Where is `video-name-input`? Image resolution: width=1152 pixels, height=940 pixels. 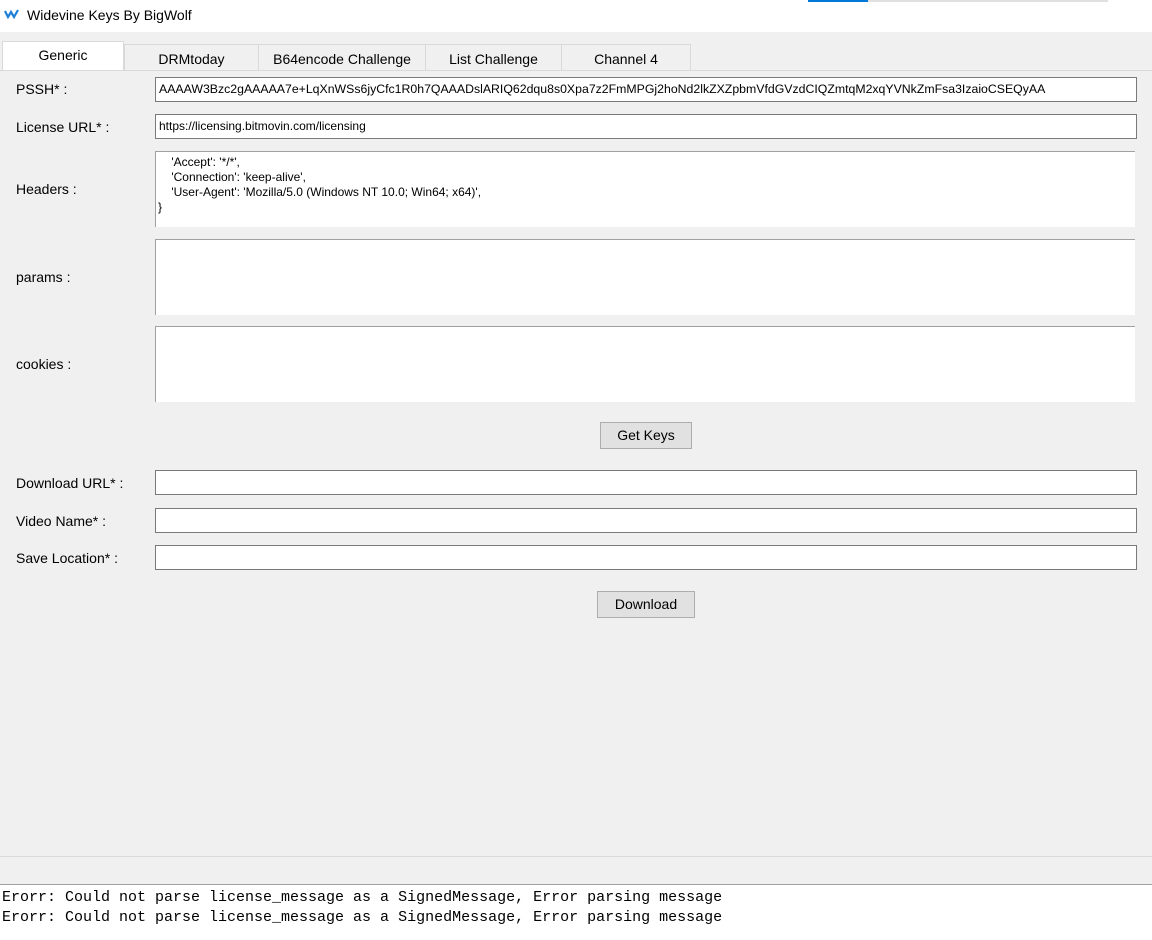 video-name-input is located at coordinates (646, 520).